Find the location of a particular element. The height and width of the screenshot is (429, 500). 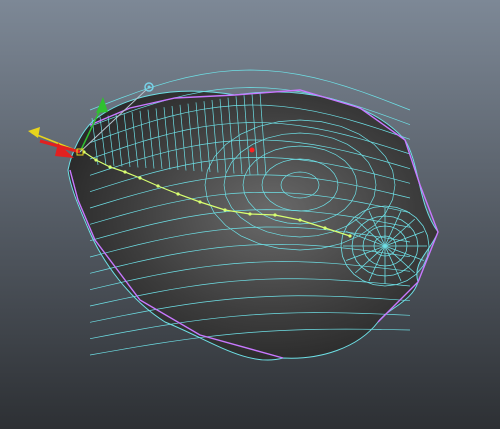

rotate-handle-dot is located at coordinates (149, 87).